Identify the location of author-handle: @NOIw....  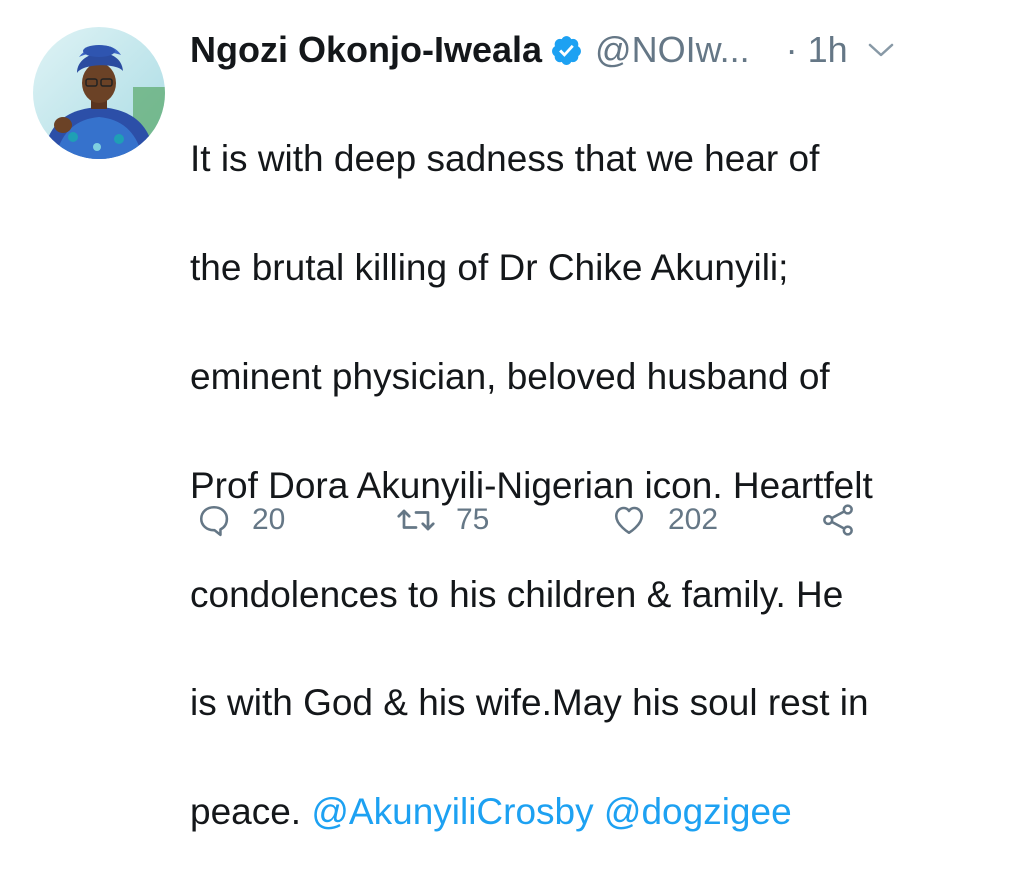
(672, 50).